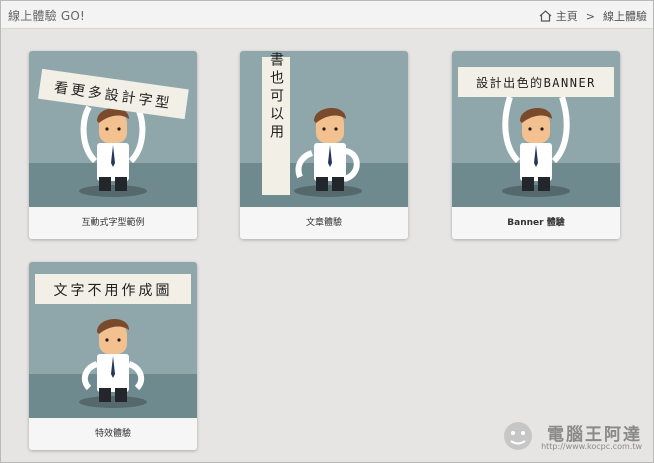 The image size is (654, 463). What do you see at coordinates (324, 129) in the screenshot?
I see `card-illustration: 電子書也可以用` at bounding box center [324, 129].